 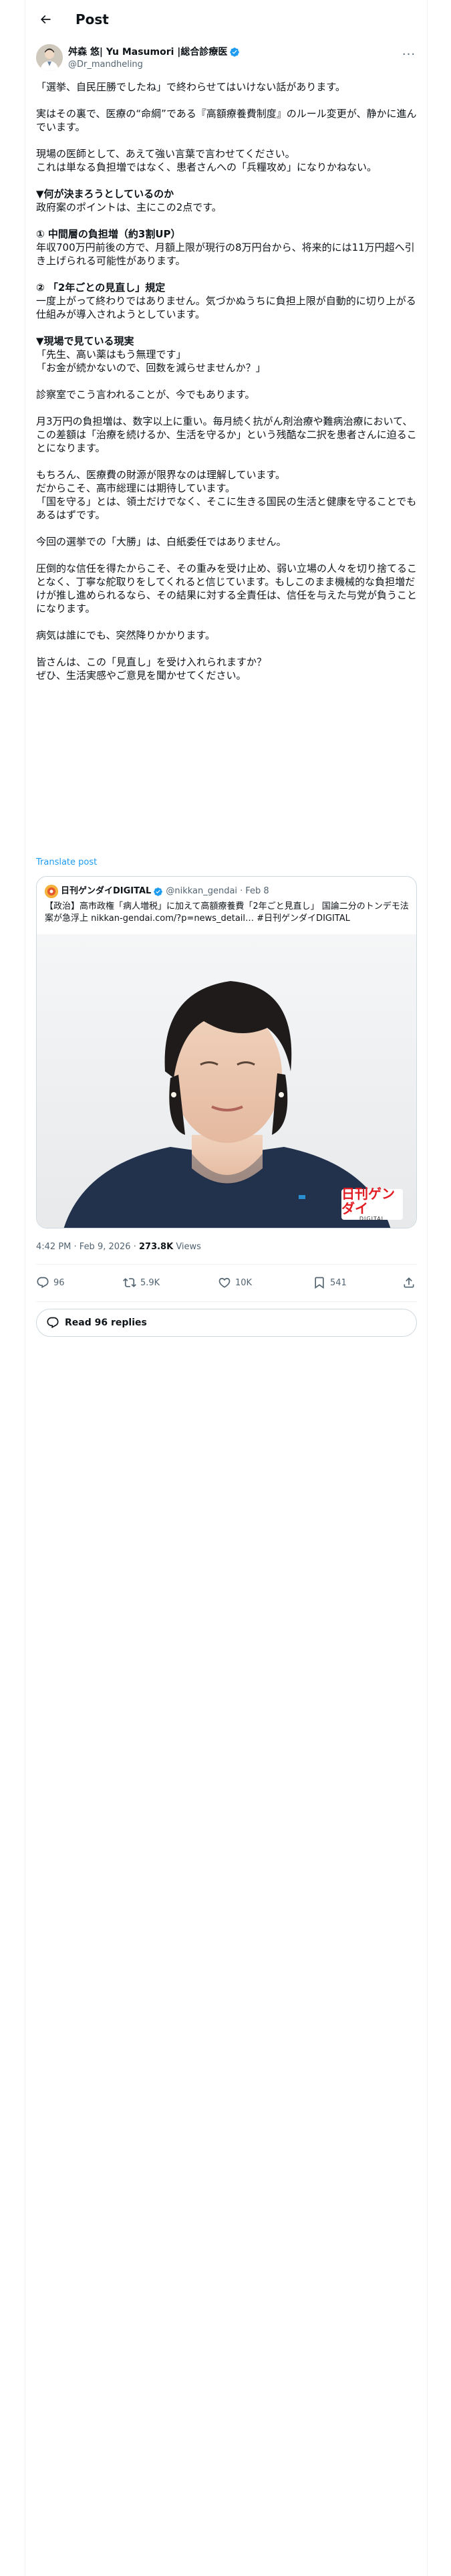 What do you see at coordinates (85, 341) in the screenshot?
I see `post-paragraph: ▼現場で見ている現実` at bounding box center [85, 341].